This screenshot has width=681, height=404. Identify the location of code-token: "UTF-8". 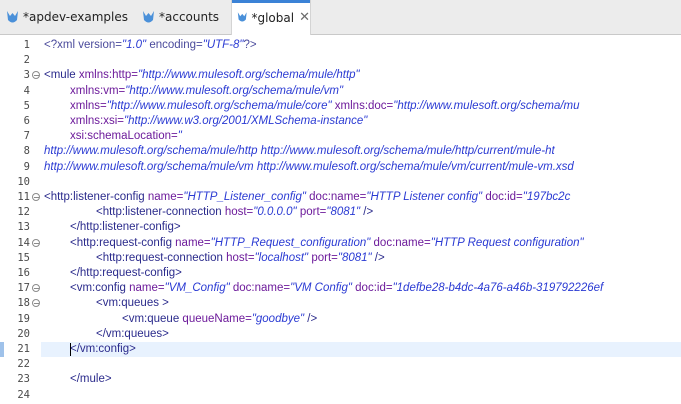
(223, 45).